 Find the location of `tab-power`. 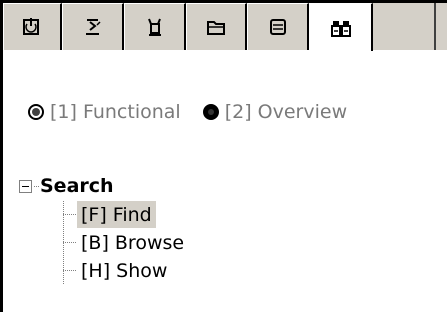

tab-power is located at coordinates (32, 26).